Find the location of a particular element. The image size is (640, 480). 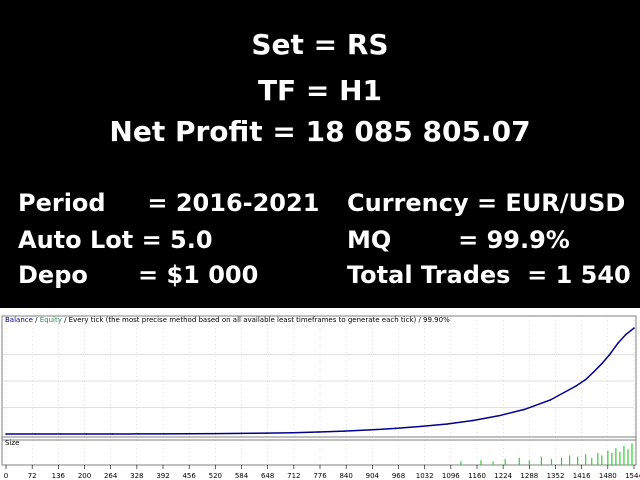

currency-stat: Currency = EUR/USD is located at coordinates (486, 203).